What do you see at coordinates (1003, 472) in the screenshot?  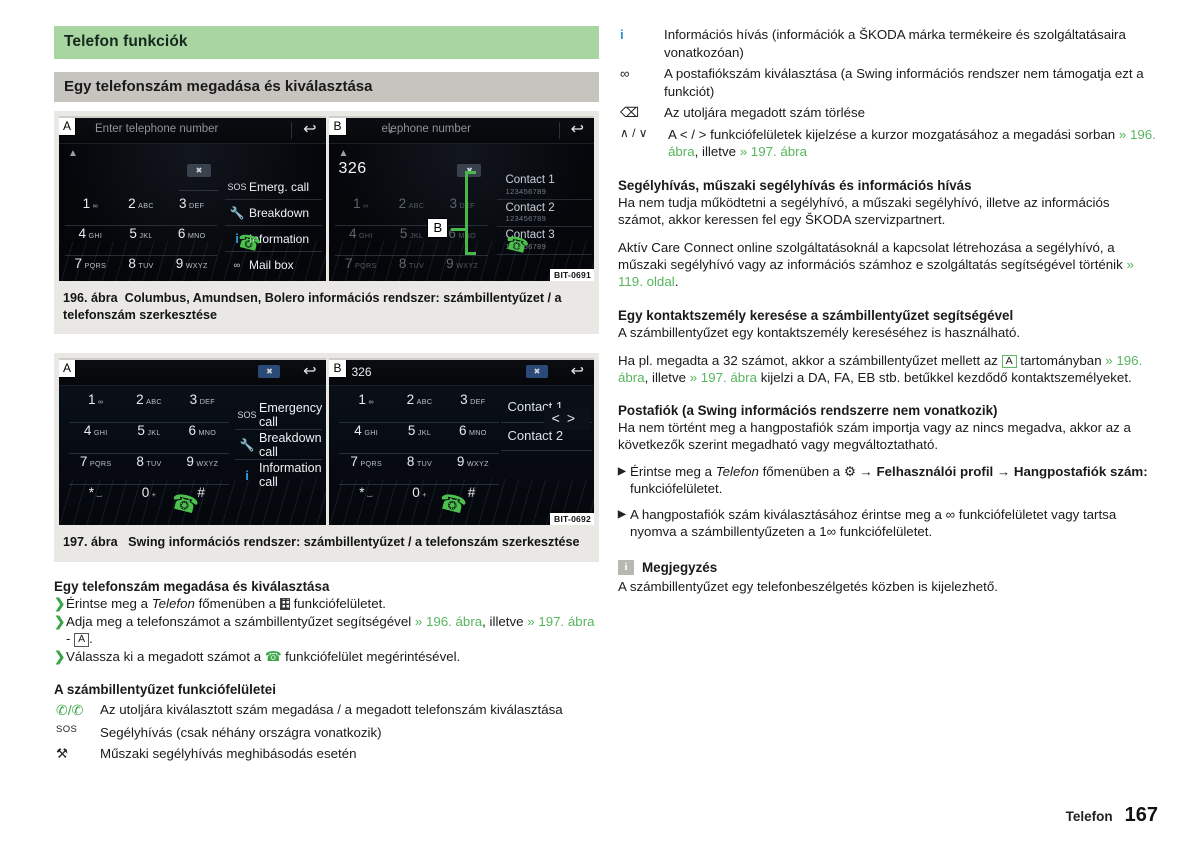 I see `arrow-icon: →` at bounding box center [1003, 472].